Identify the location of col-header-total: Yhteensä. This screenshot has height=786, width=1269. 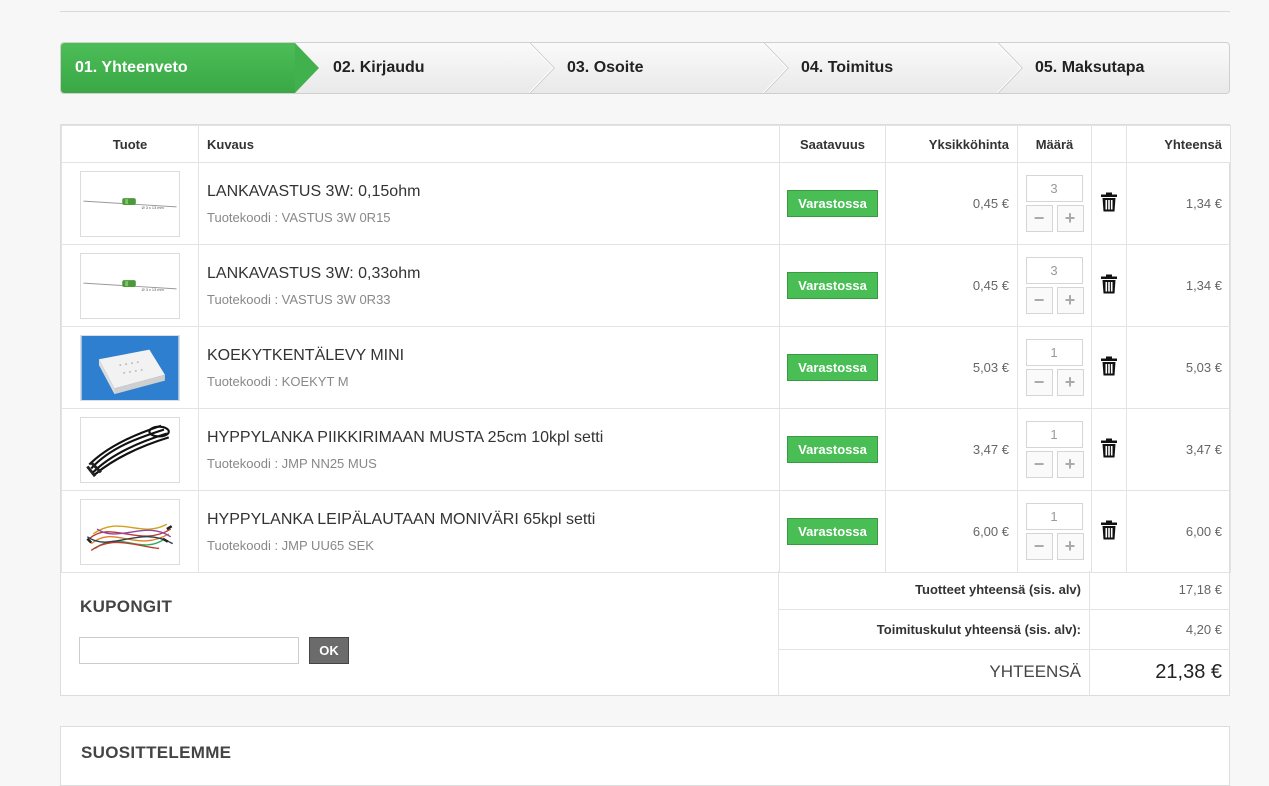
(1178, 144).